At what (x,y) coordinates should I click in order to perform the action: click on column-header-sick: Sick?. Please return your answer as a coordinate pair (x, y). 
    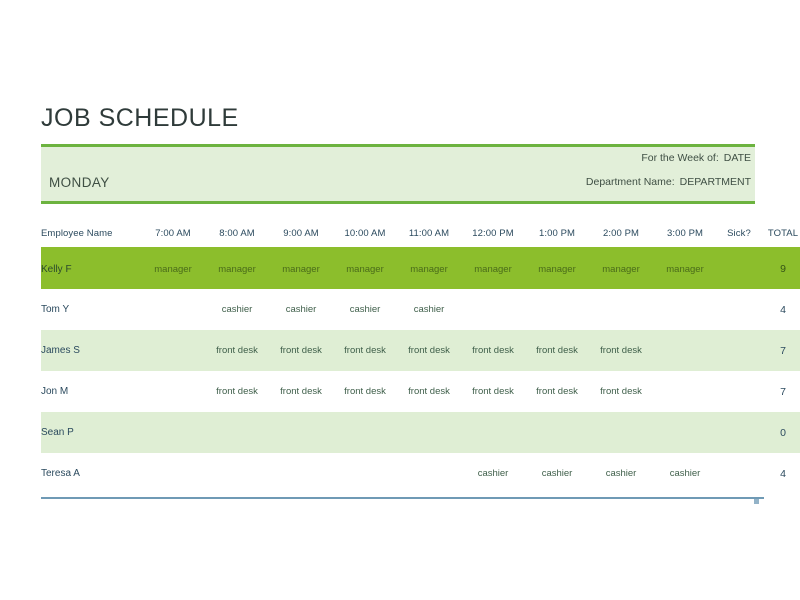
    Looking at the image, I should click on (739, 234).